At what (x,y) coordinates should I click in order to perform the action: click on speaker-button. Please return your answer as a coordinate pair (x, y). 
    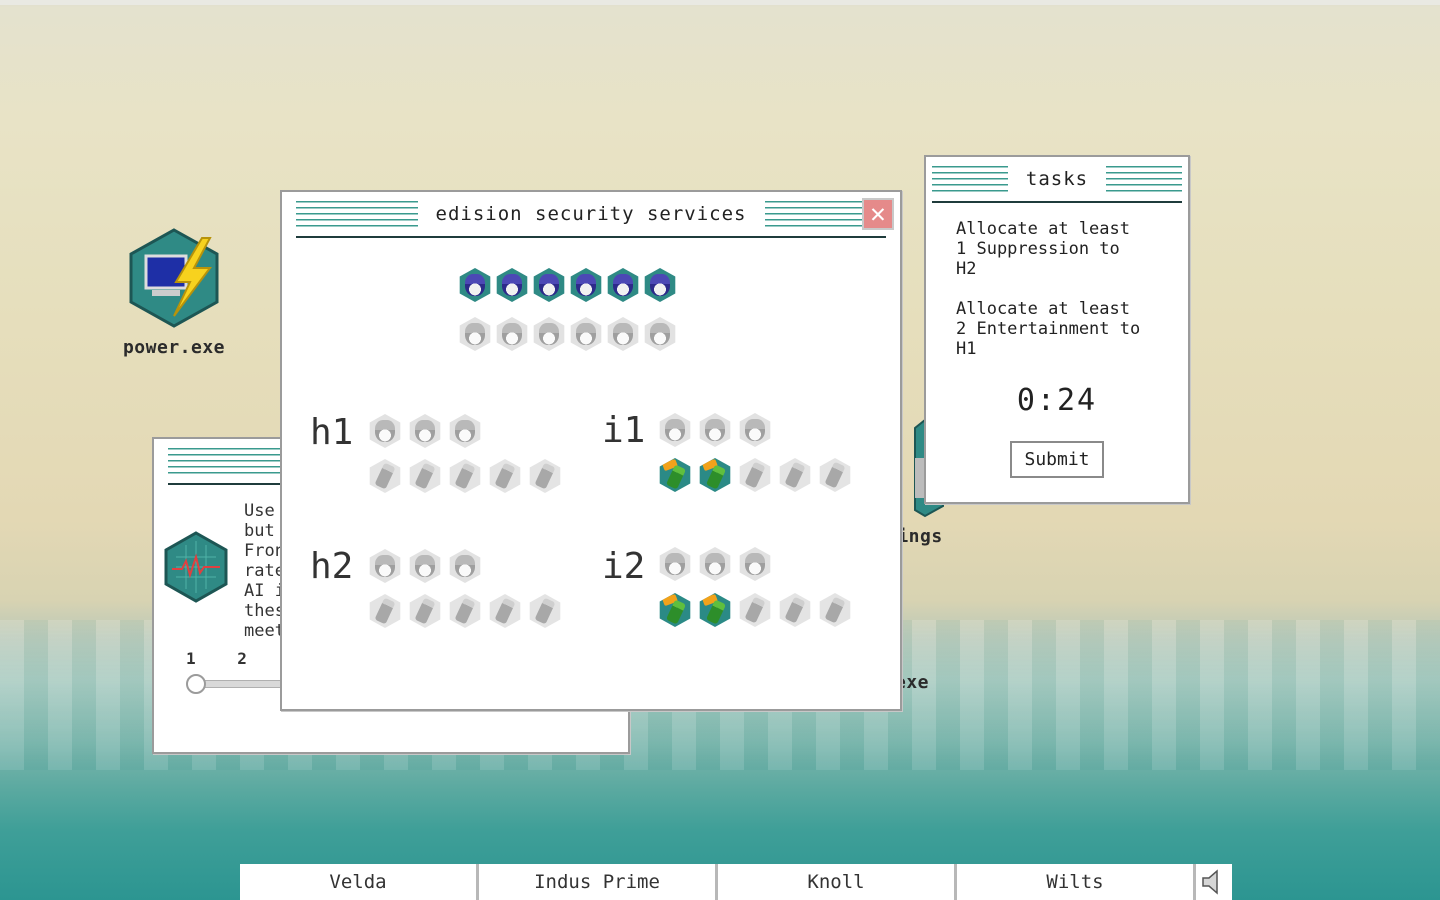
    Looking at the image, I should click on (1214, 882).